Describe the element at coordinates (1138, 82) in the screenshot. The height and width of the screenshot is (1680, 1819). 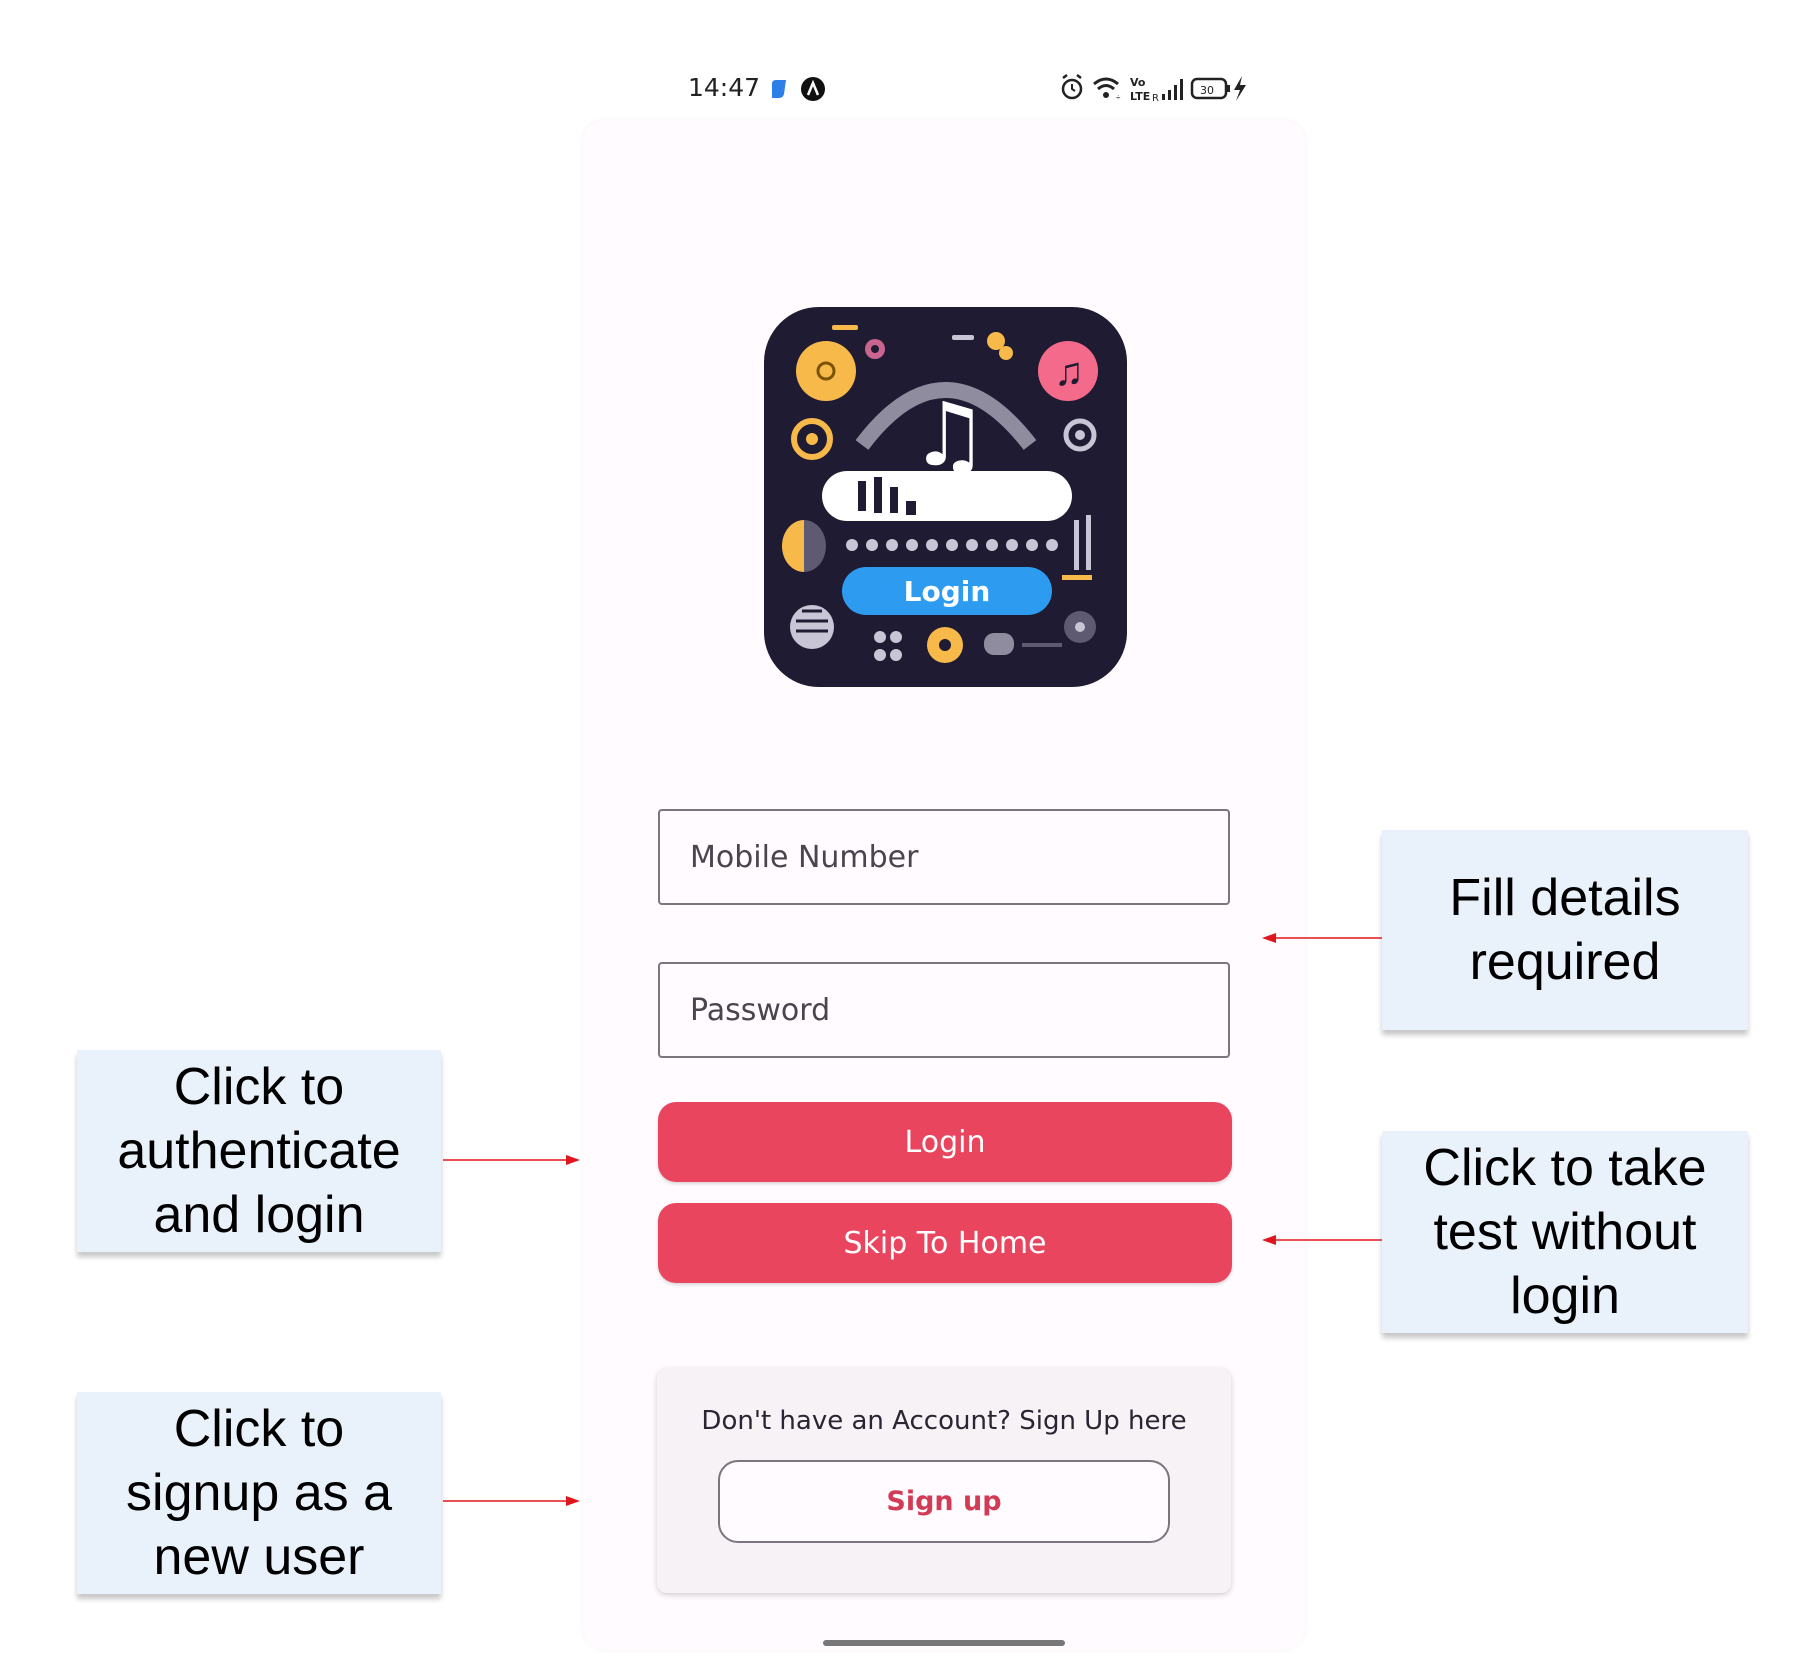
I see `svg-text: Vo` at that location.